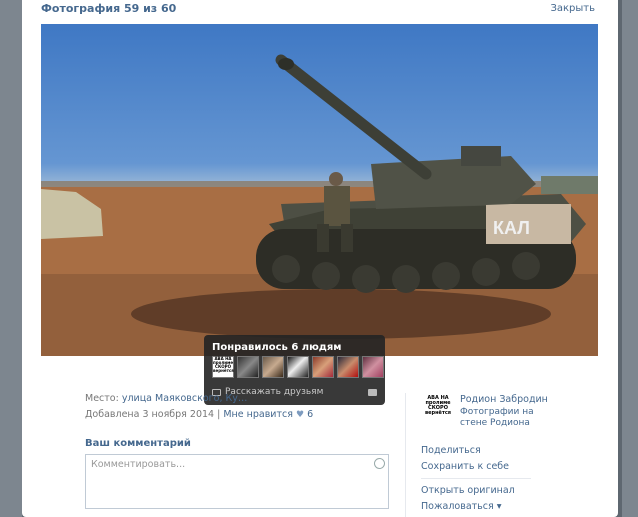 The image size is (638, 517). I want to click on close-button: Закрыть, so click(572, 8).